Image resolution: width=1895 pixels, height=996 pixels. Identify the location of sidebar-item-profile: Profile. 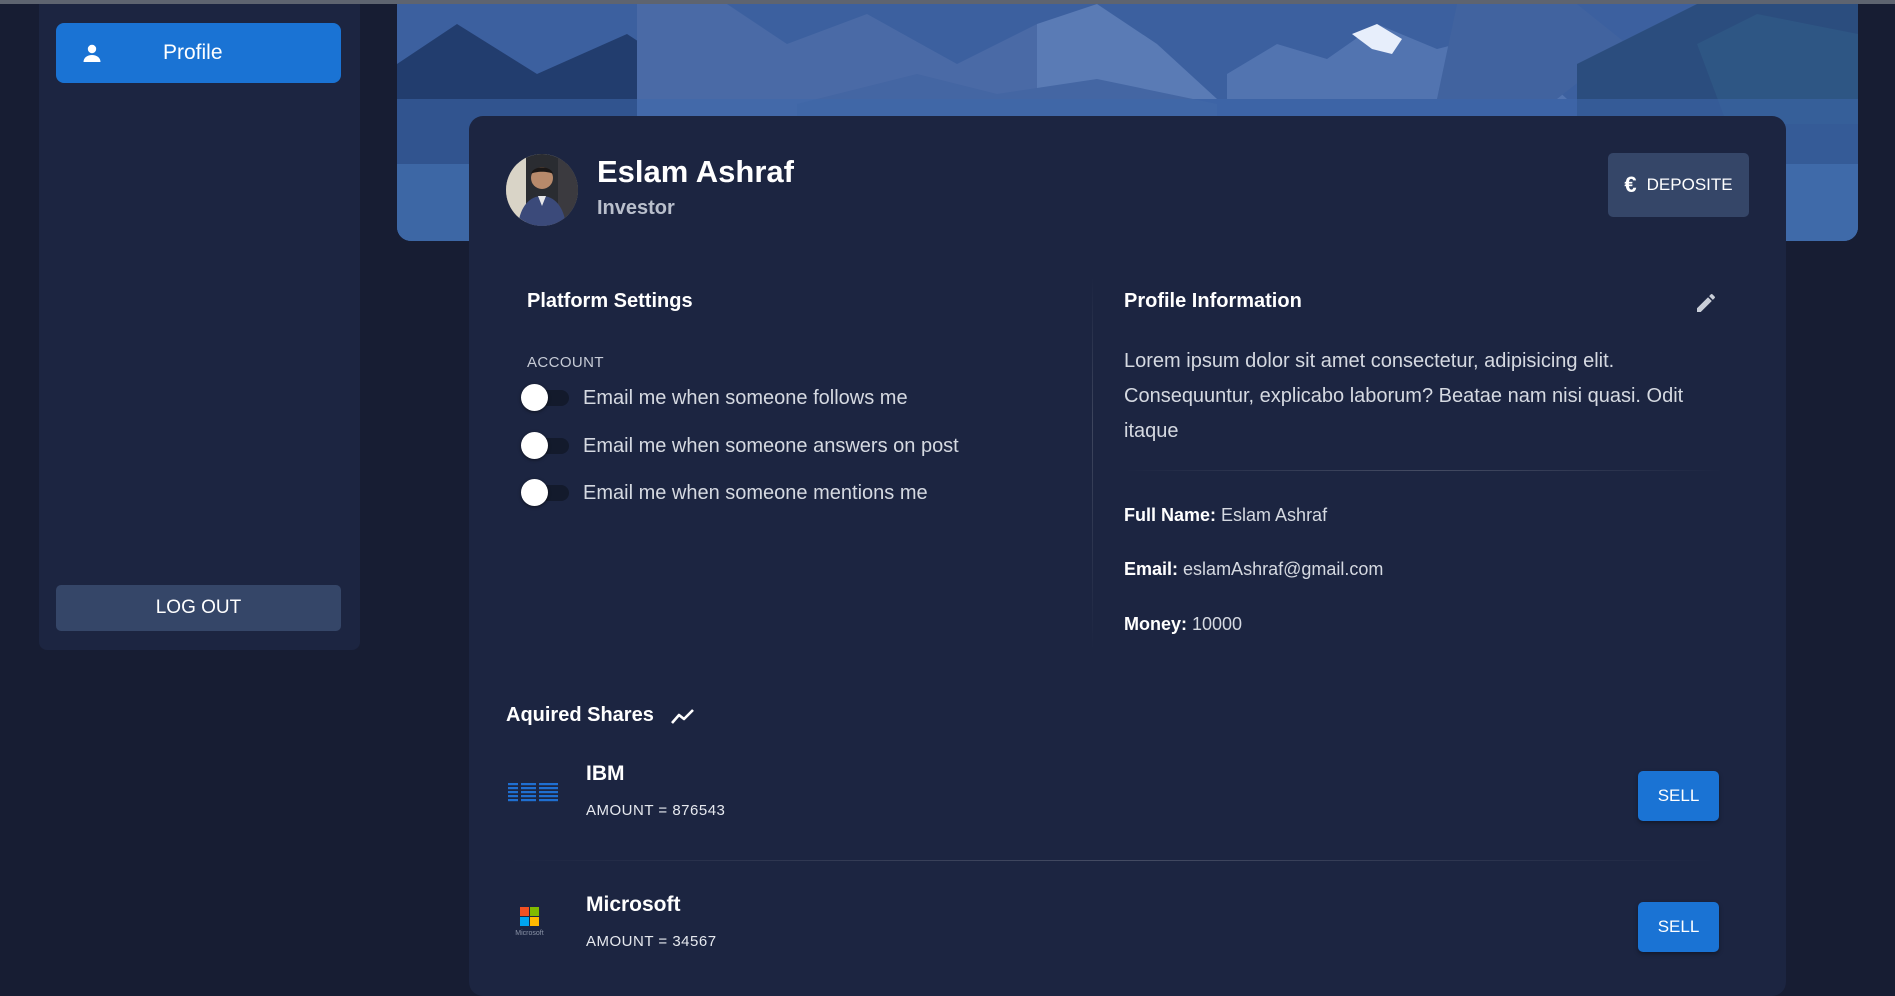
(198, 53).